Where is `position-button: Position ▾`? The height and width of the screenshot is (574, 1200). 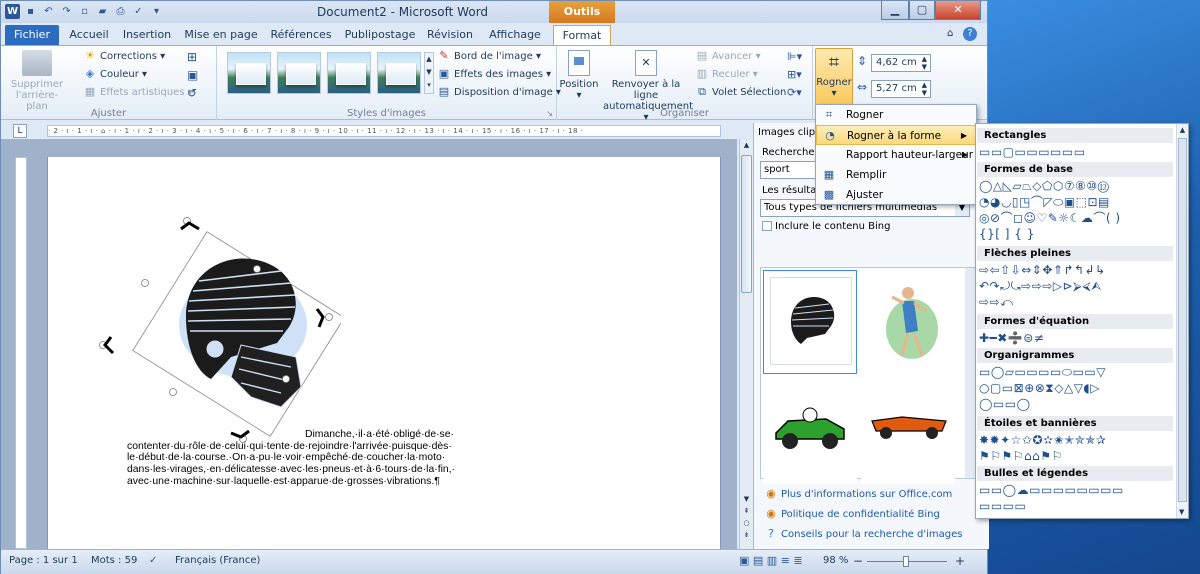 position-button: Position ▾ is located at coordinates (579, 75).